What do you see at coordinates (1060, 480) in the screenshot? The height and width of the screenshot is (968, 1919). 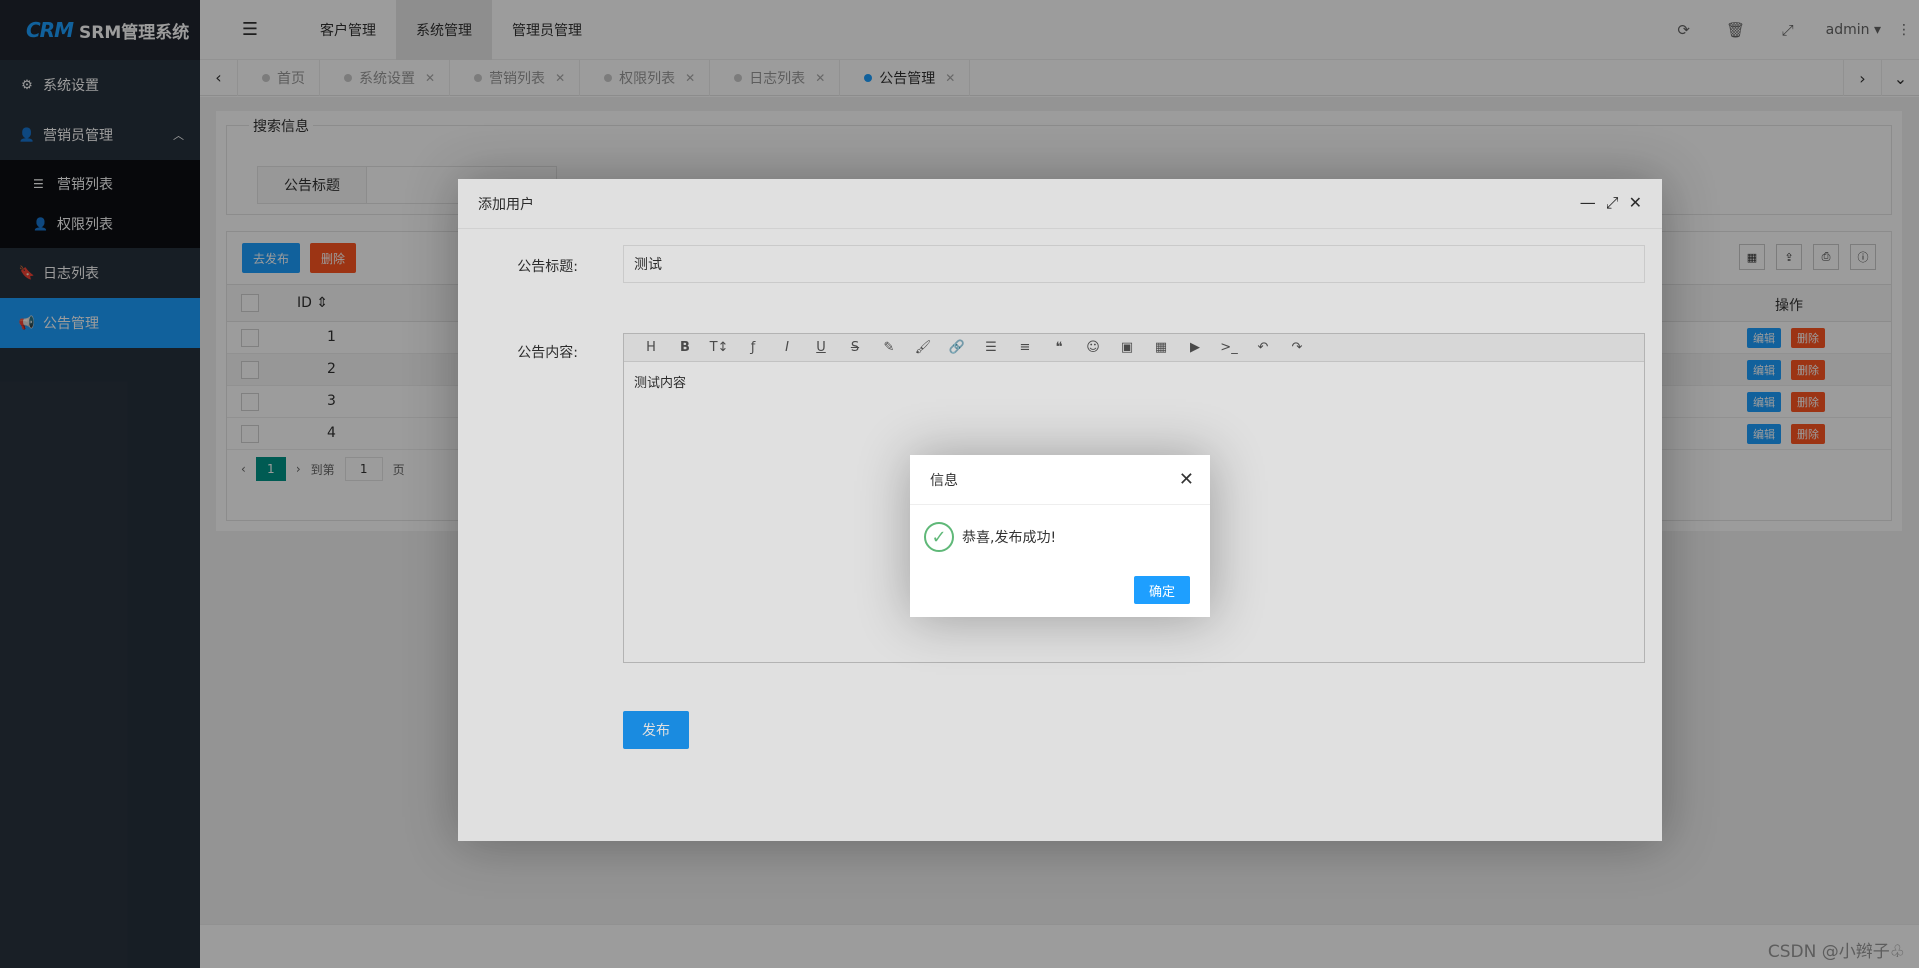 I see `dialog-header: 信息 ✕` at bounding box center [1060, 480].